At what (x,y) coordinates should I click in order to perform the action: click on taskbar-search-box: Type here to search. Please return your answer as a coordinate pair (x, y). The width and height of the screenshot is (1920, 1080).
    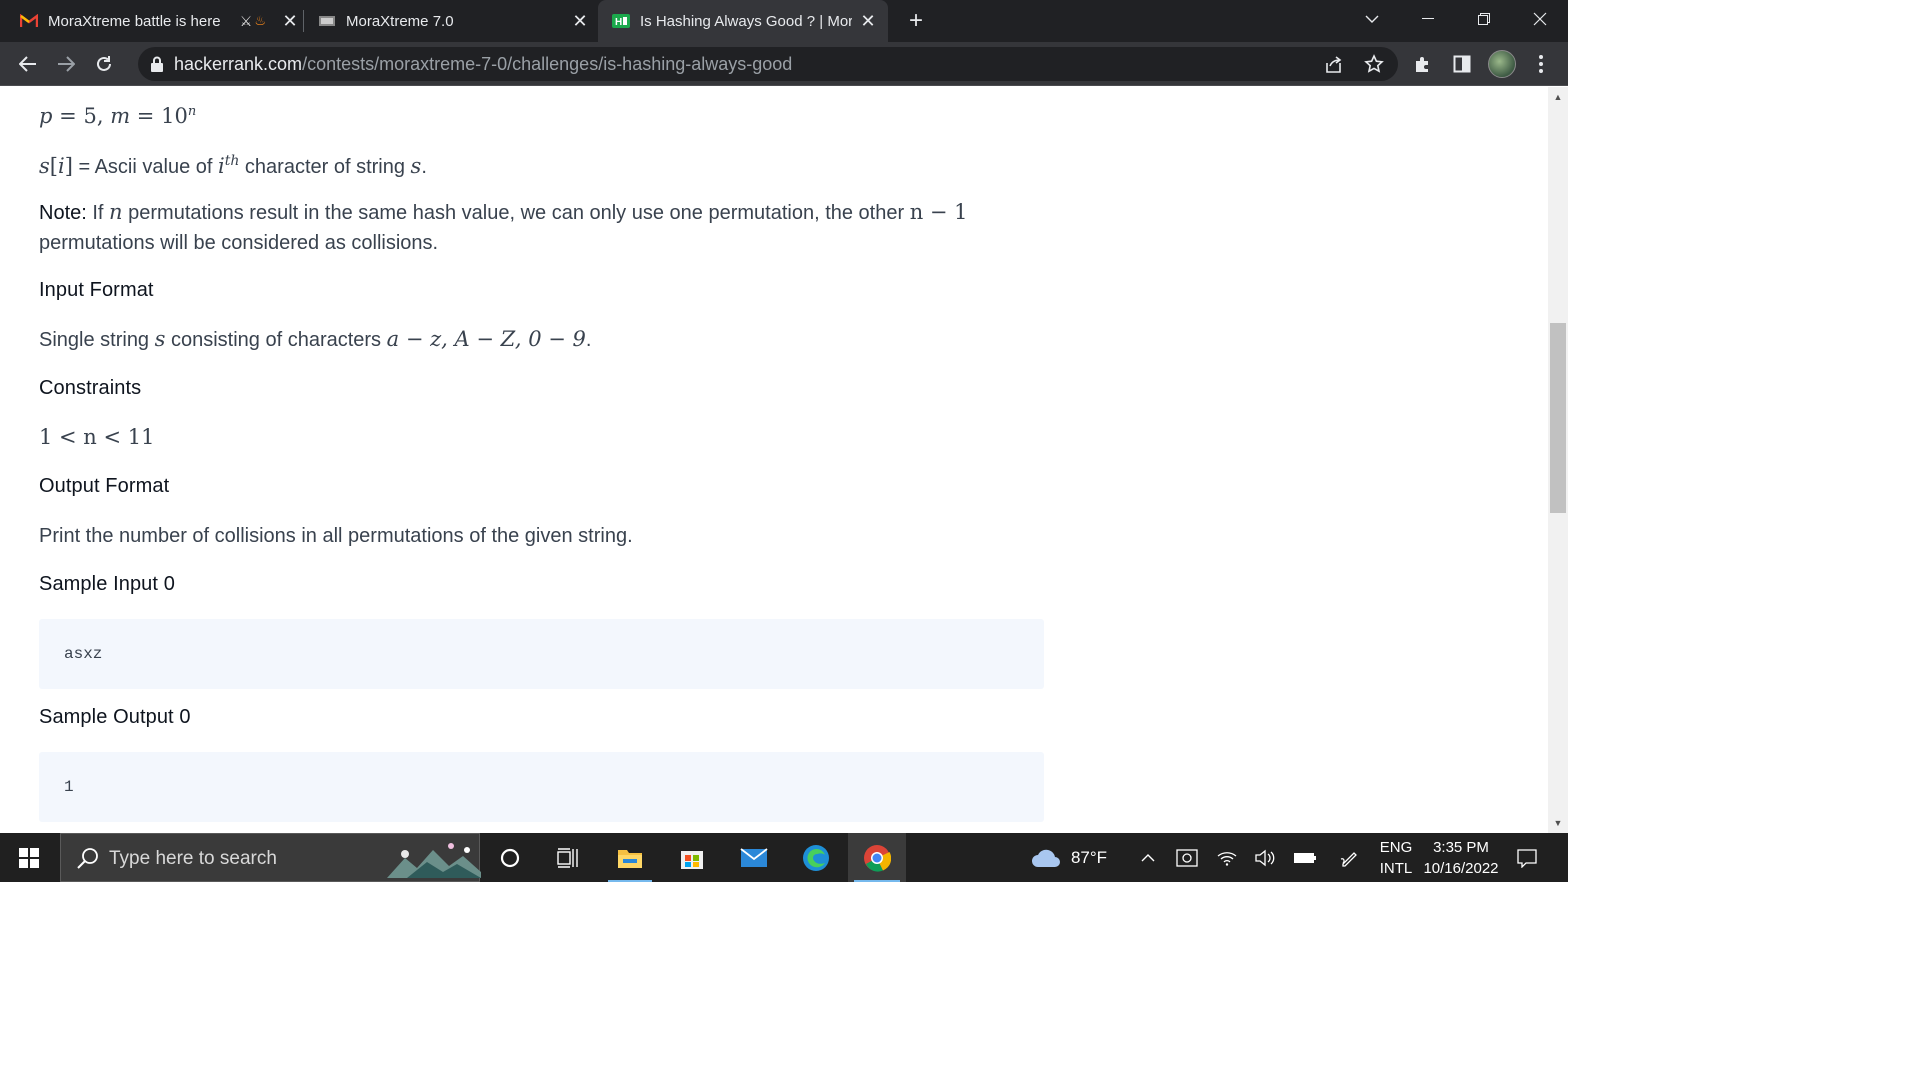
    Looking at the image, I should click on (270, 857).